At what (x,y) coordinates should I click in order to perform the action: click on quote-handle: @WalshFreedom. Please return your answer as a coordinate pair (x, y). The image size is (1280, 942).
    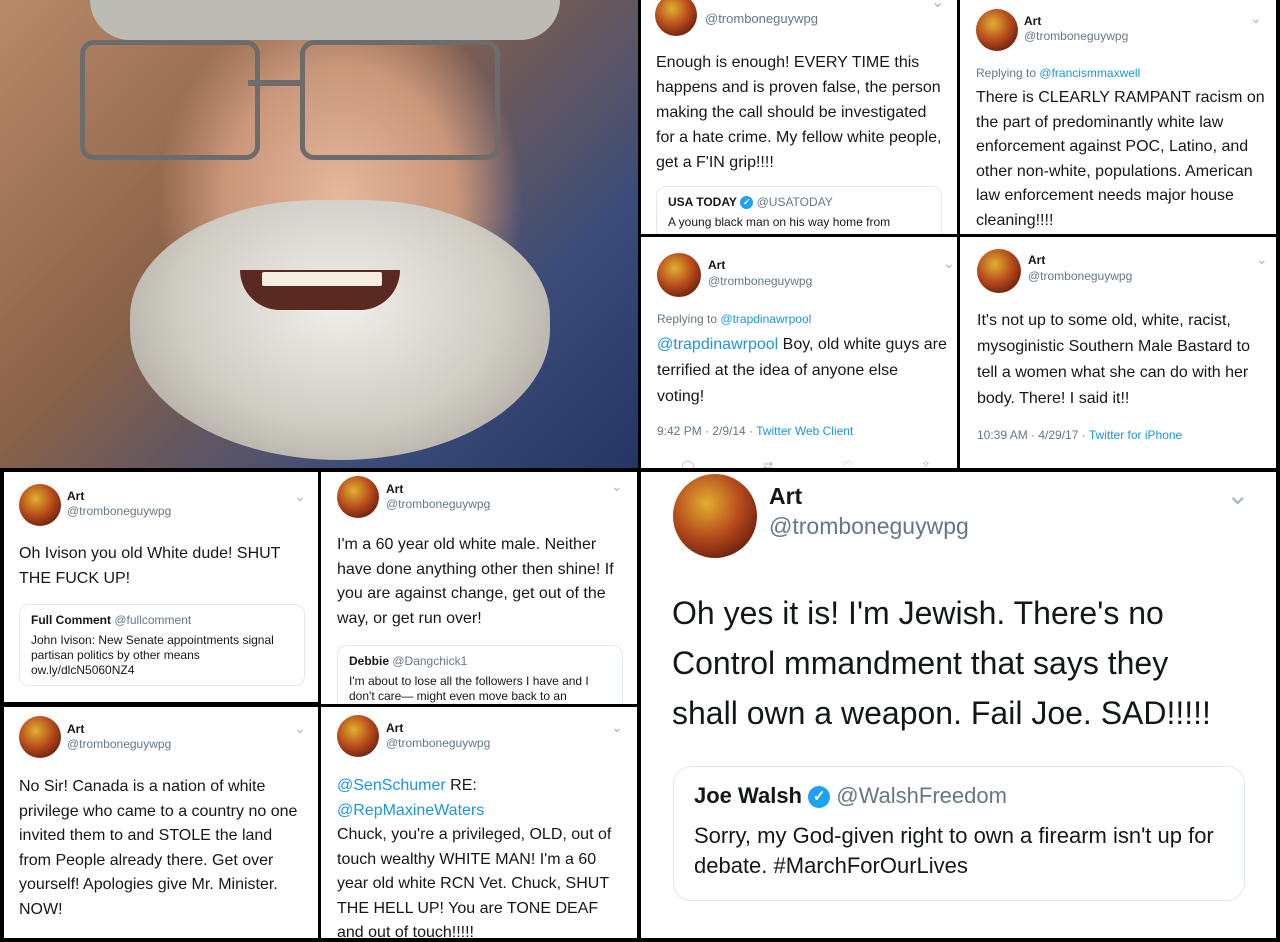
    Looking at the image, I should click on (921, 795).